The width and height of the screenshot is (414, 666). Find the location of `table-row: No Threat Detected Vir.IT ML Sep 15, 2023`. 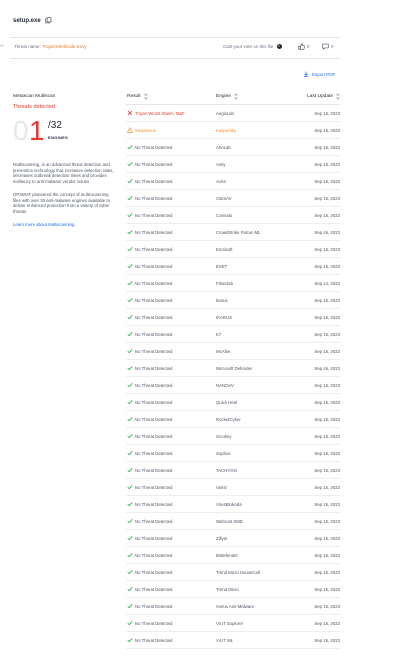

table-row: No Threat Detected Vir.IT ML Sep 15, 2023 is located at coordinates (233, 640).